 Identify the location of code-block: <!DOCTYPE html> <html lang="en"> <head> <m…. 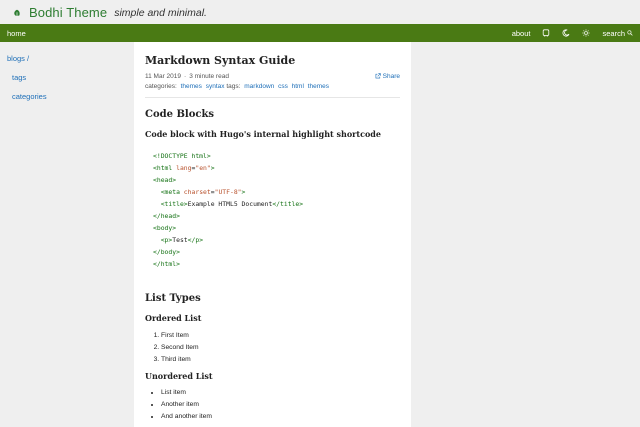
(272, 210).